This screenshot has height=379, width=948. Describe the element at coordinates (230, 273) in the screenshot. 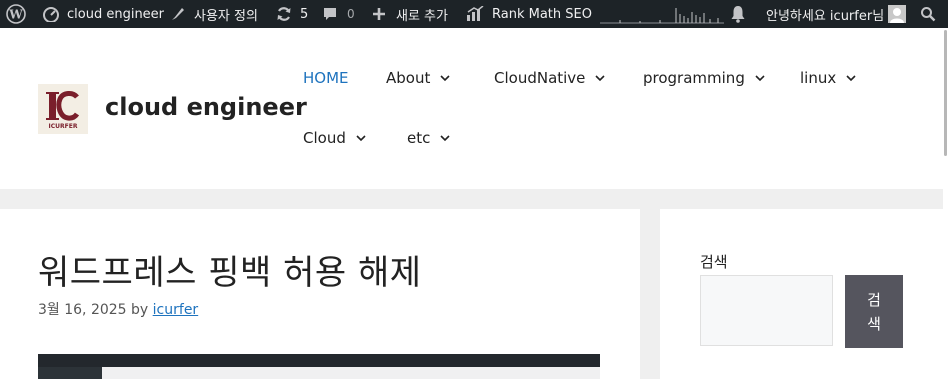

I see `post-title: 워드프레스 핑백 허용 해제` at that location.